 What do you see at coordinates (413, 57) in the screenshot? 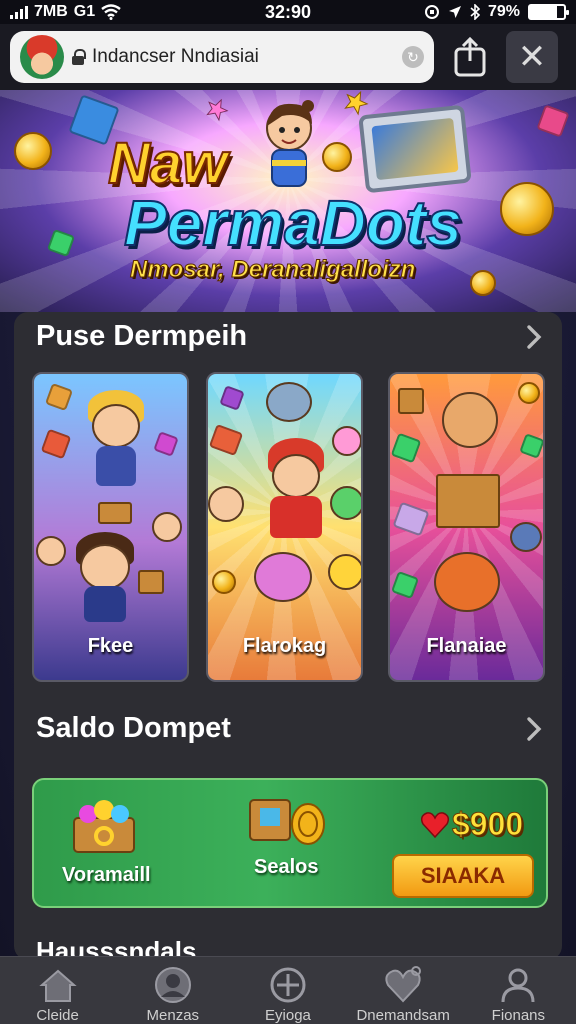
I see `reload-icon: ↻` at bounding box center [413, 57].